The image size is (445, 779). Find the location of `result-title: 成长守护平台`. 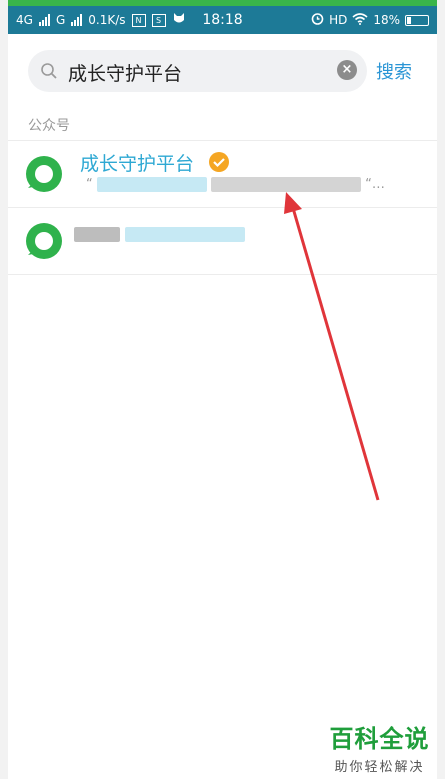

result-title: 成长守护平台 is located at coordinates (137, 164).